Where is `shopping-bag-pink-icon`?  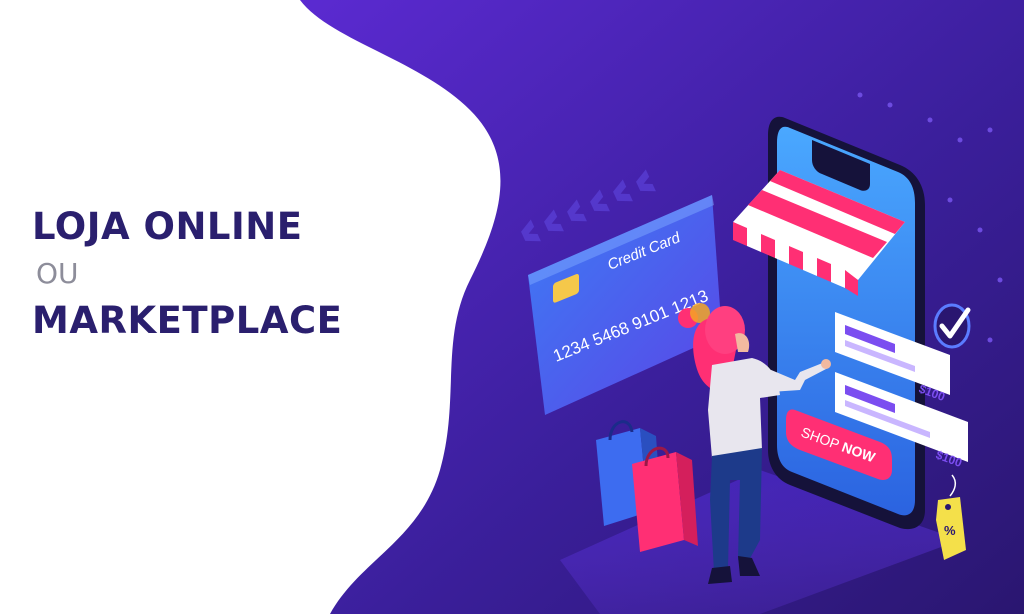
shopping-bag-pink-icon is located at coordinates (665, 499).